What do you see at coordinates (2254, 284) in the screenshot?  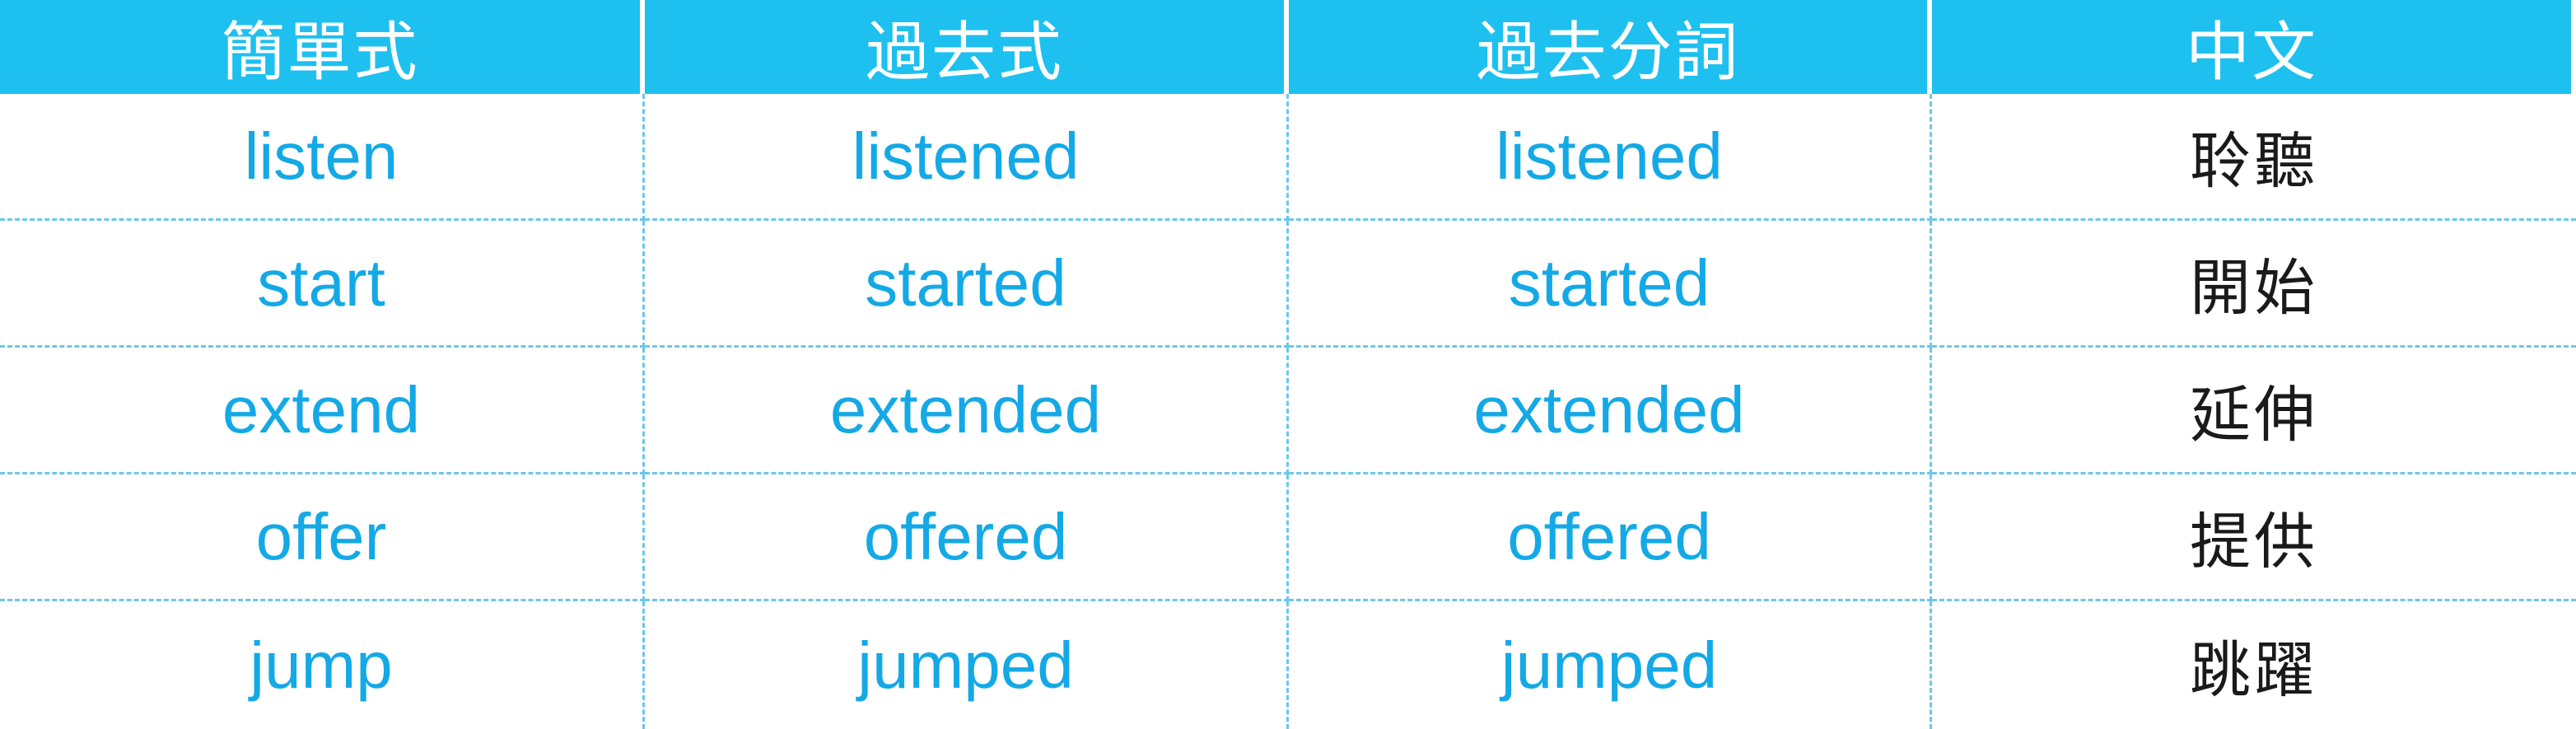 I see `cell-chinese: 開始` at bounding box center [2254, 284].